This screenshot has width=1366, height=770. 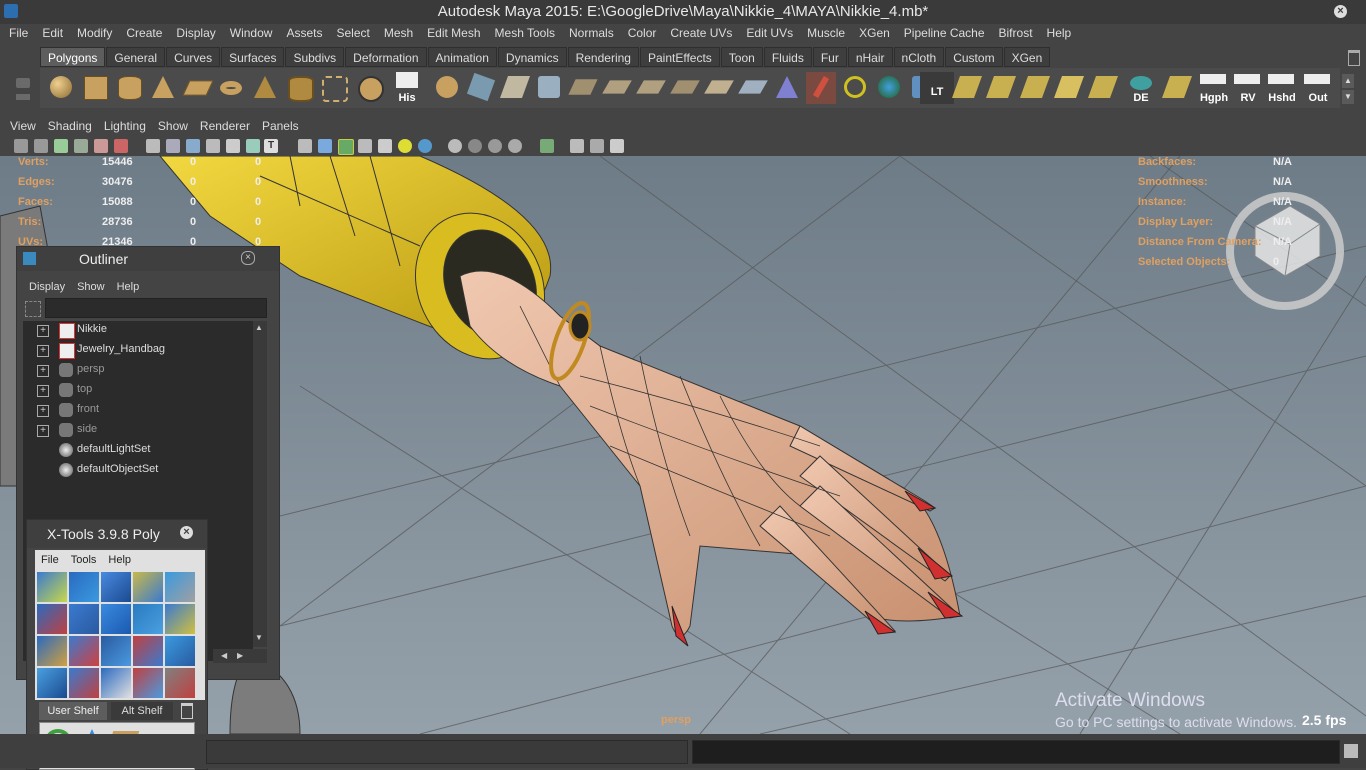 What do you see at coordinates (1016, 33) in the screenshot?
I see `menu-bifrost: Bifrost` at bounding box center [1016, 33].